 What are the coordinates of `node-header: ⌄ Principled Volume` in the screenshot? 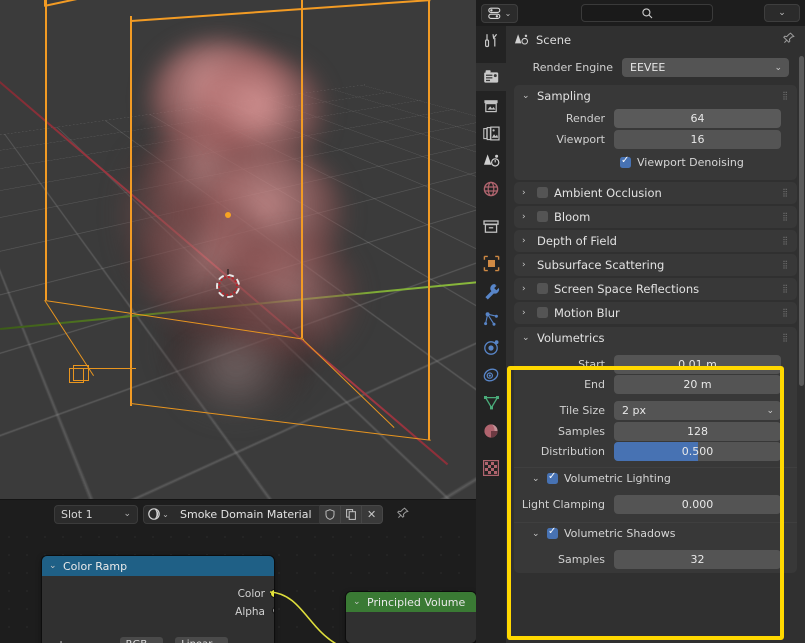 It's located at (411, 602).